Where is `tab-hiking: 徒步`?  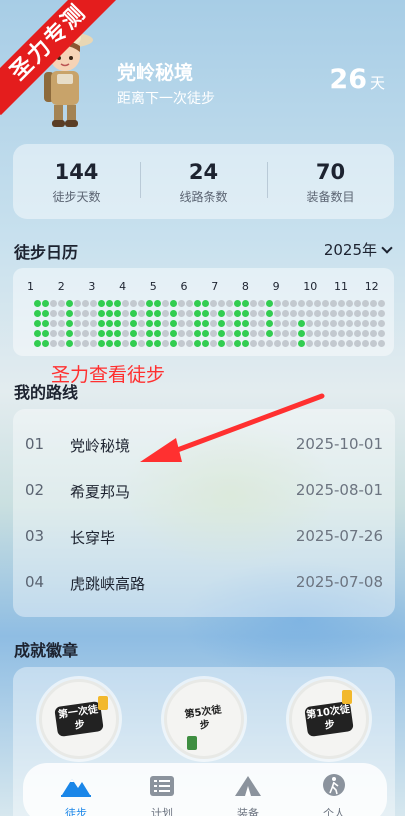
tab-hiking: 徒步 is located at coordinates (76, 792).